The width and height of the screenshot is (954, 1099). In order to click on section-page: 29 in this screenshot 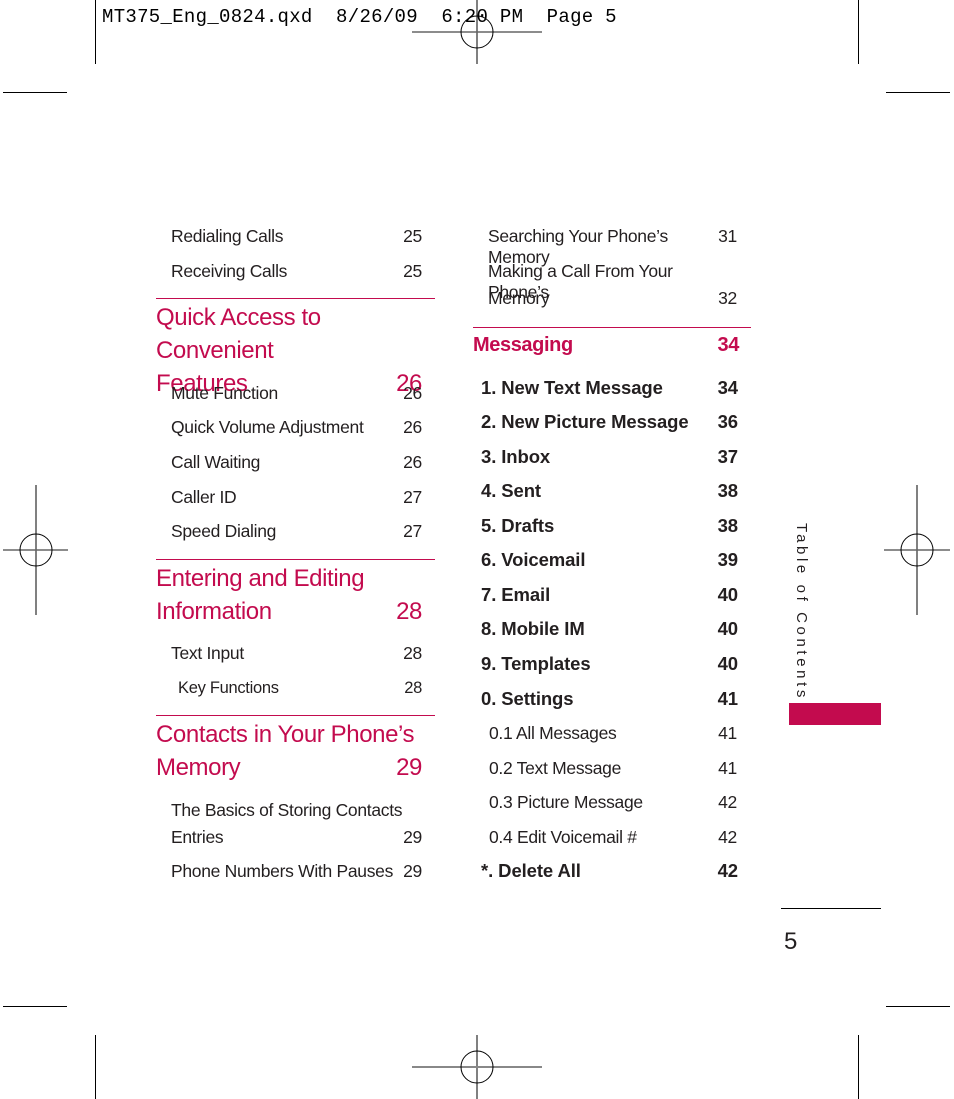, I will do `click(409, 767)`.